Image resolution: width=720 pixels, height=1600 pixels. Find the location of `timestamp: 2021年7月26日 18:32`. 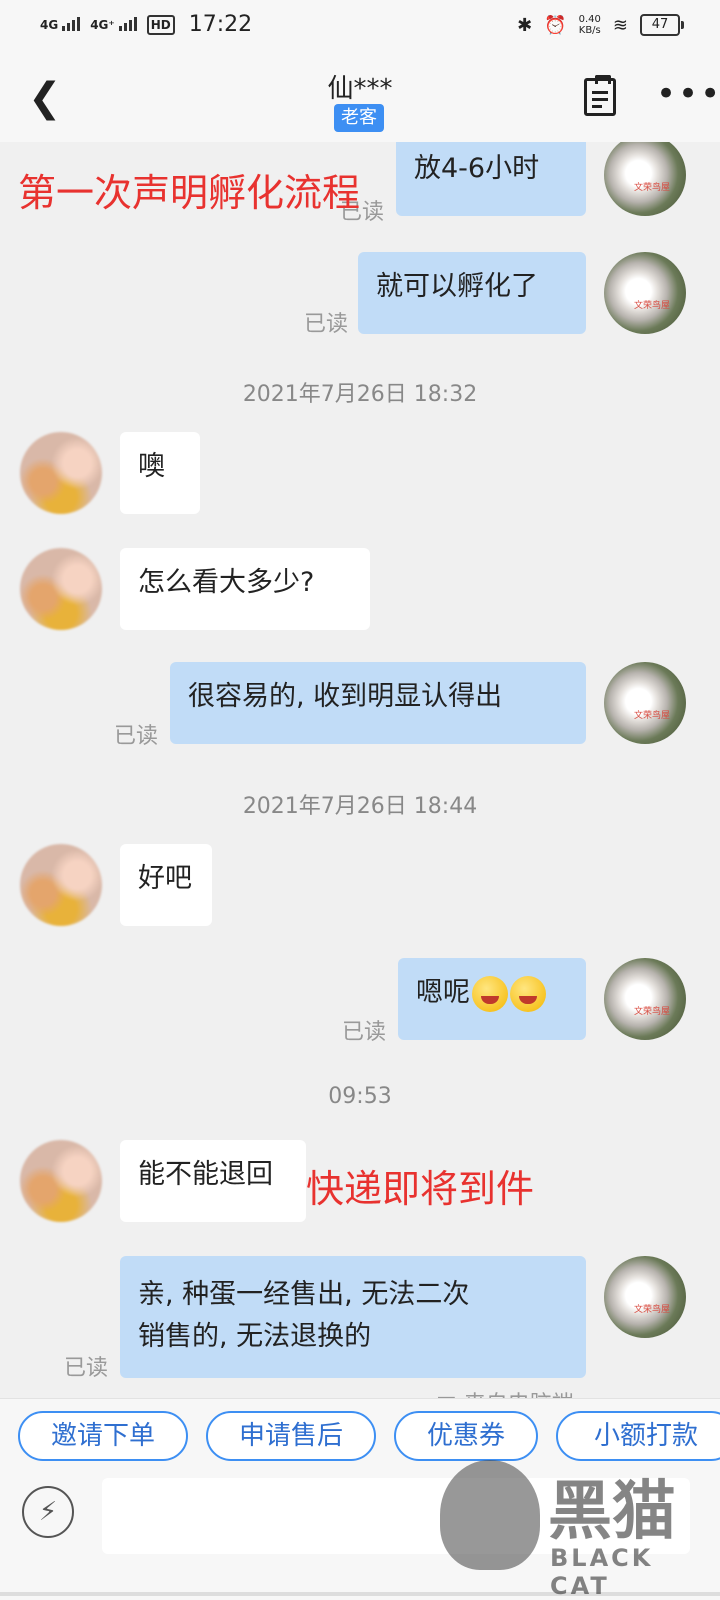

timestamp: 2021年7月26日 18:32 is located at coordinates (360, 394).